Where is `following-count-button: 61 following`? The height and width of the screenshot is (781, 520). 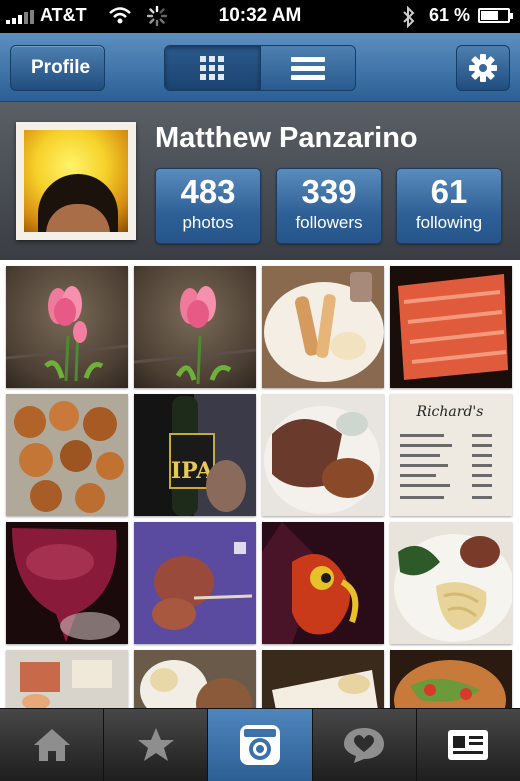 following-count-button: 61 following is located at coordinates (449, 206).